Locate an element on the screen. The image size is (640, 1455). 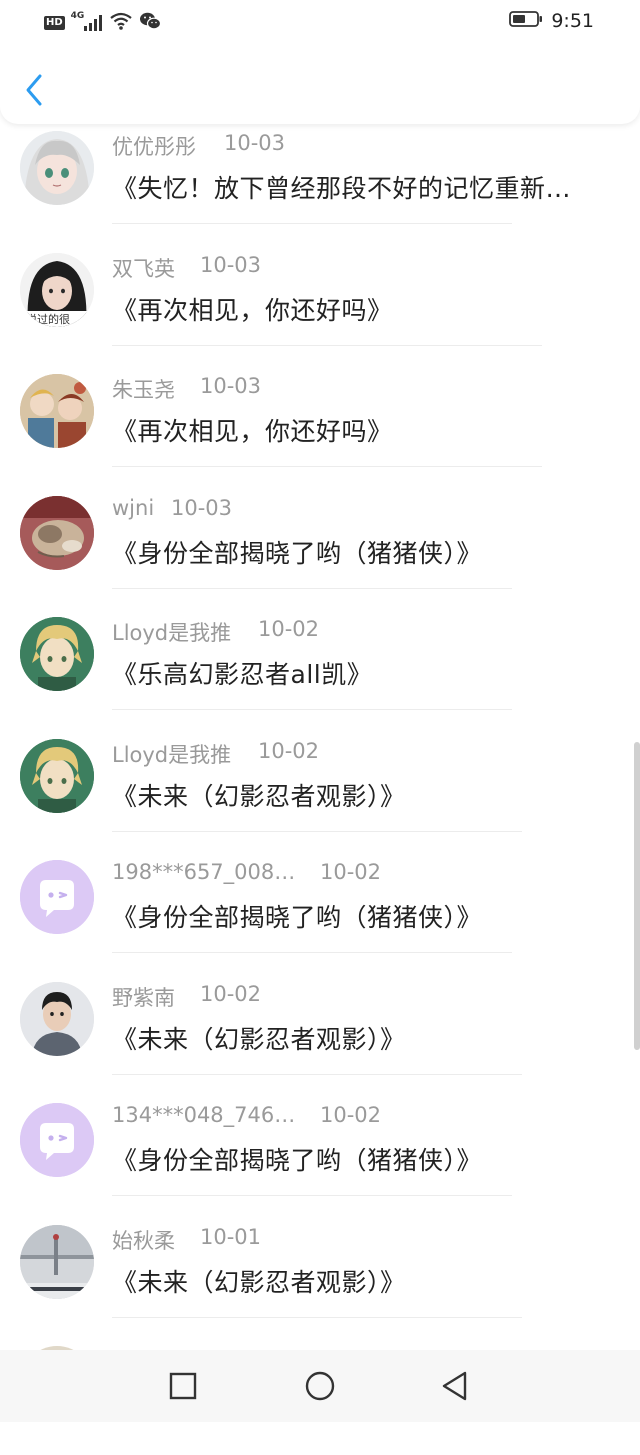
status-left: HD 4G is located at coordinates (102, 23).